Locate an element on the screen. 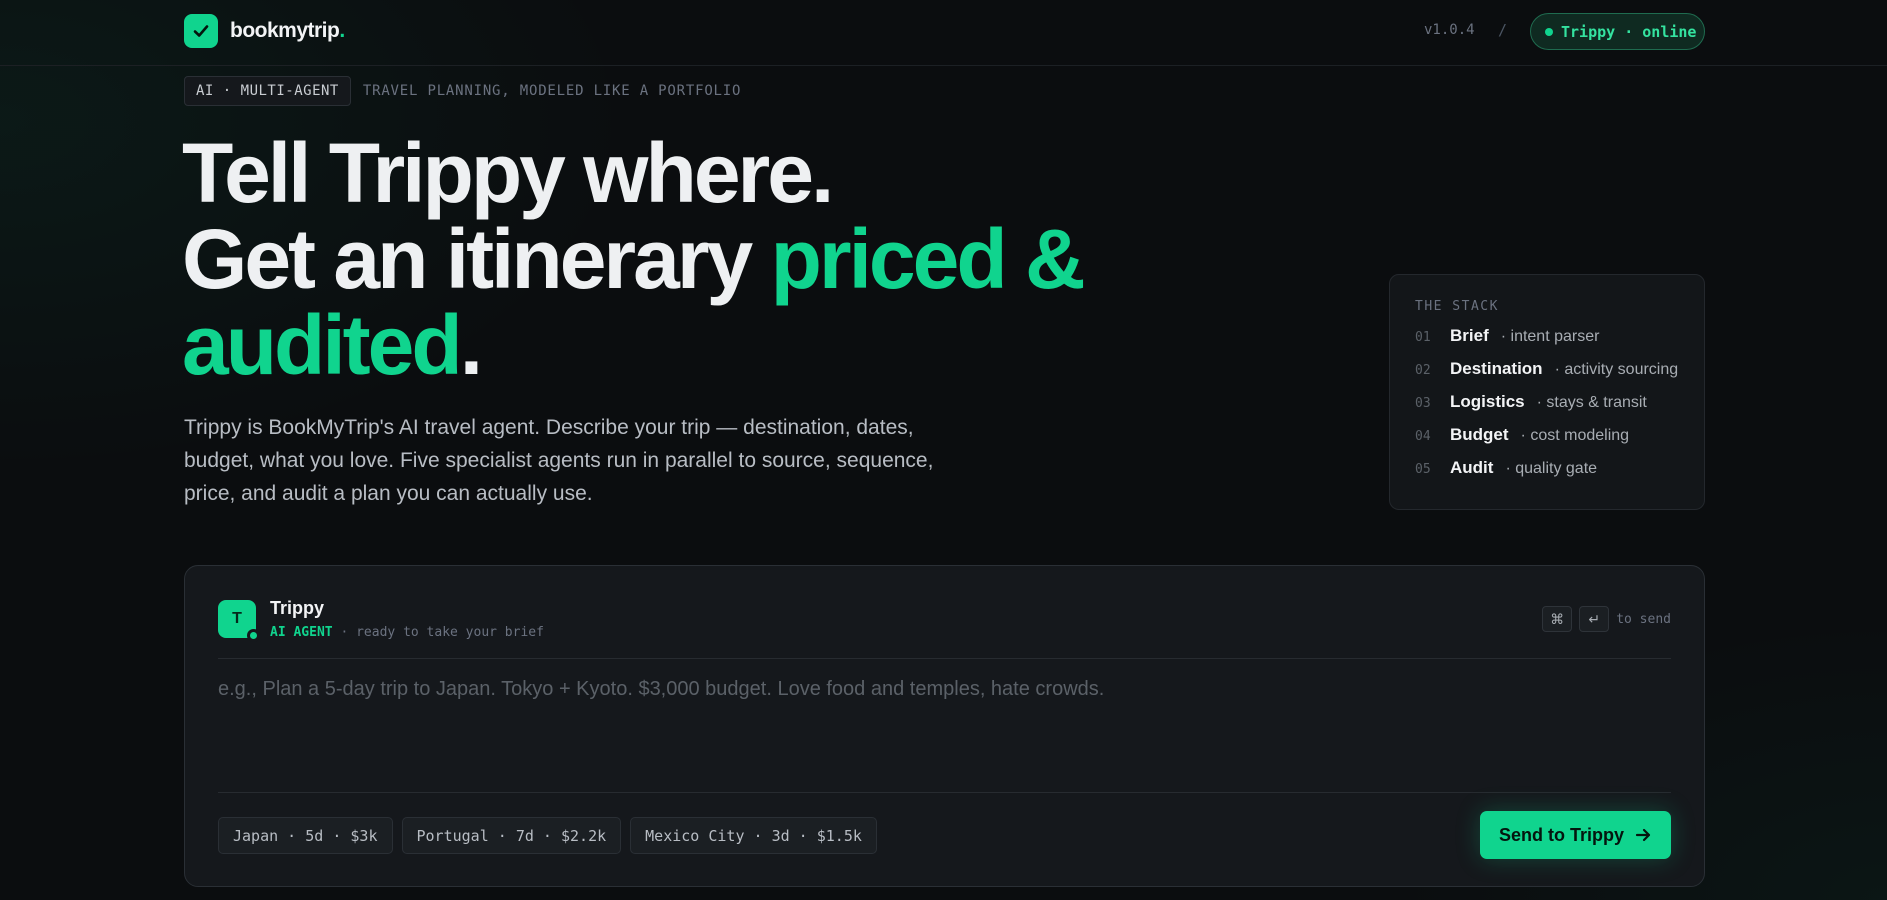 The height and width of the screenshot is (900, 1887). check-icon is located at coordinates (201, 31).